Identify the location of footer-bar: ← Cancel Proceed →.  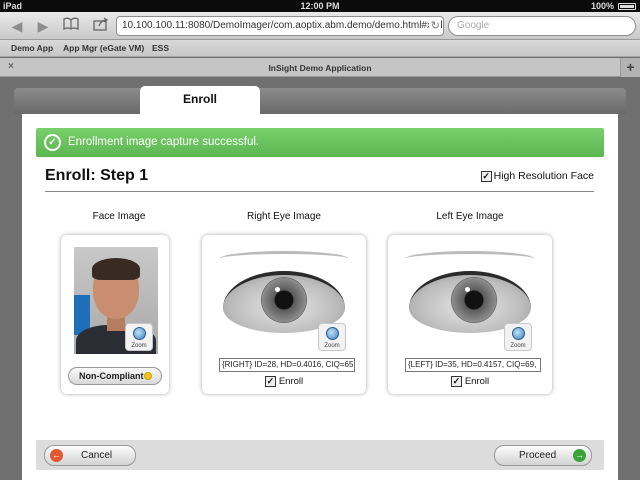
(320, 455).